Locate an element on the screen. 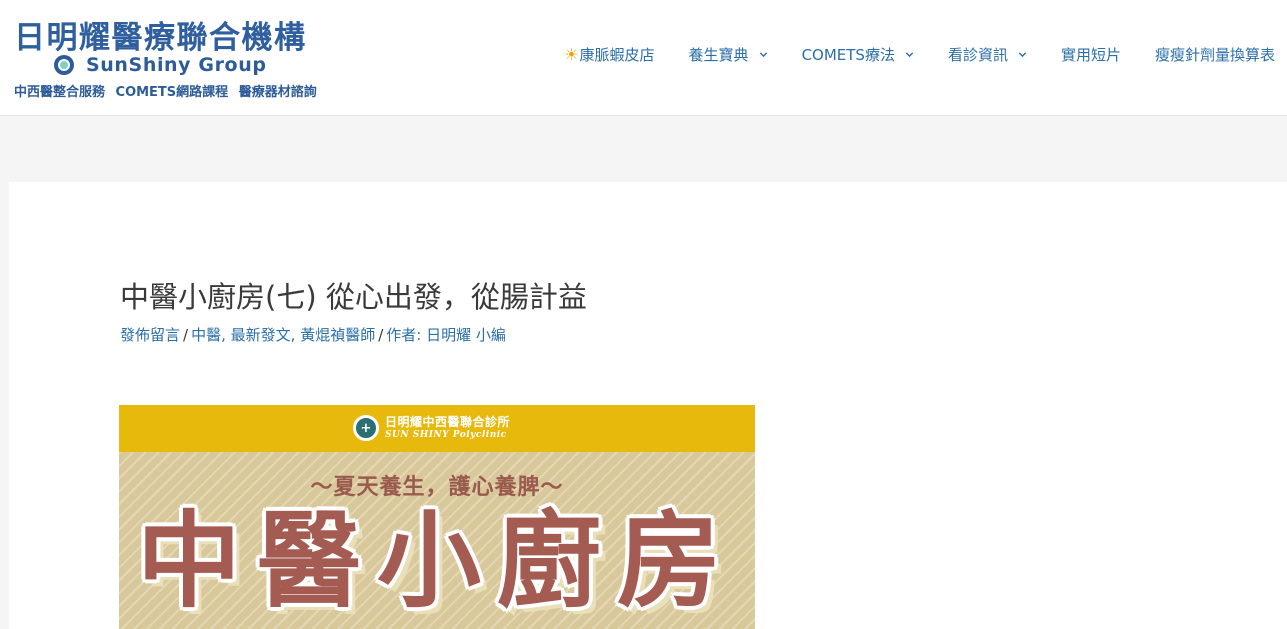 This screenshot has height=629, width=1287. nav-item-label: 康脈蝦皮店 is located at coordinates (617, 54).